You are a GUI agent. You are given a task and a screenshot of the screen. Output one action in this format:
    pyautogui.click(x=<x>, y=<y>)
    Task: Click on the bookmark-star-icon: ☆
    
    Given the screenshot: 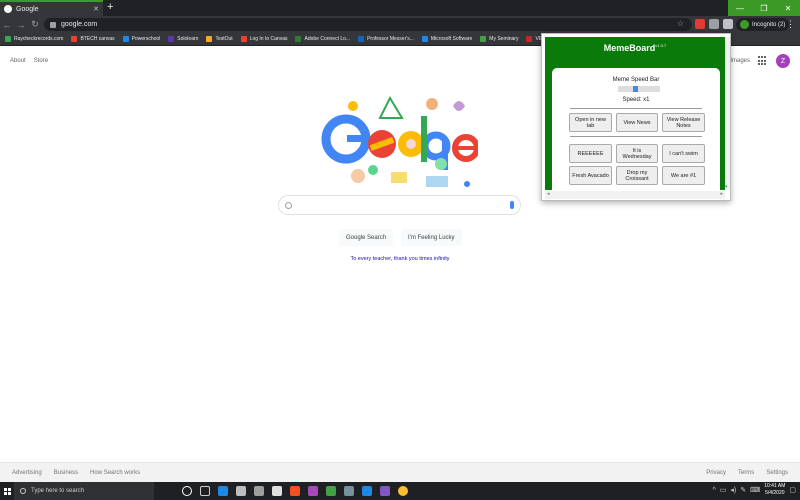 What is the action you would take?
    pyautogui.click(x=680, y=23)
    